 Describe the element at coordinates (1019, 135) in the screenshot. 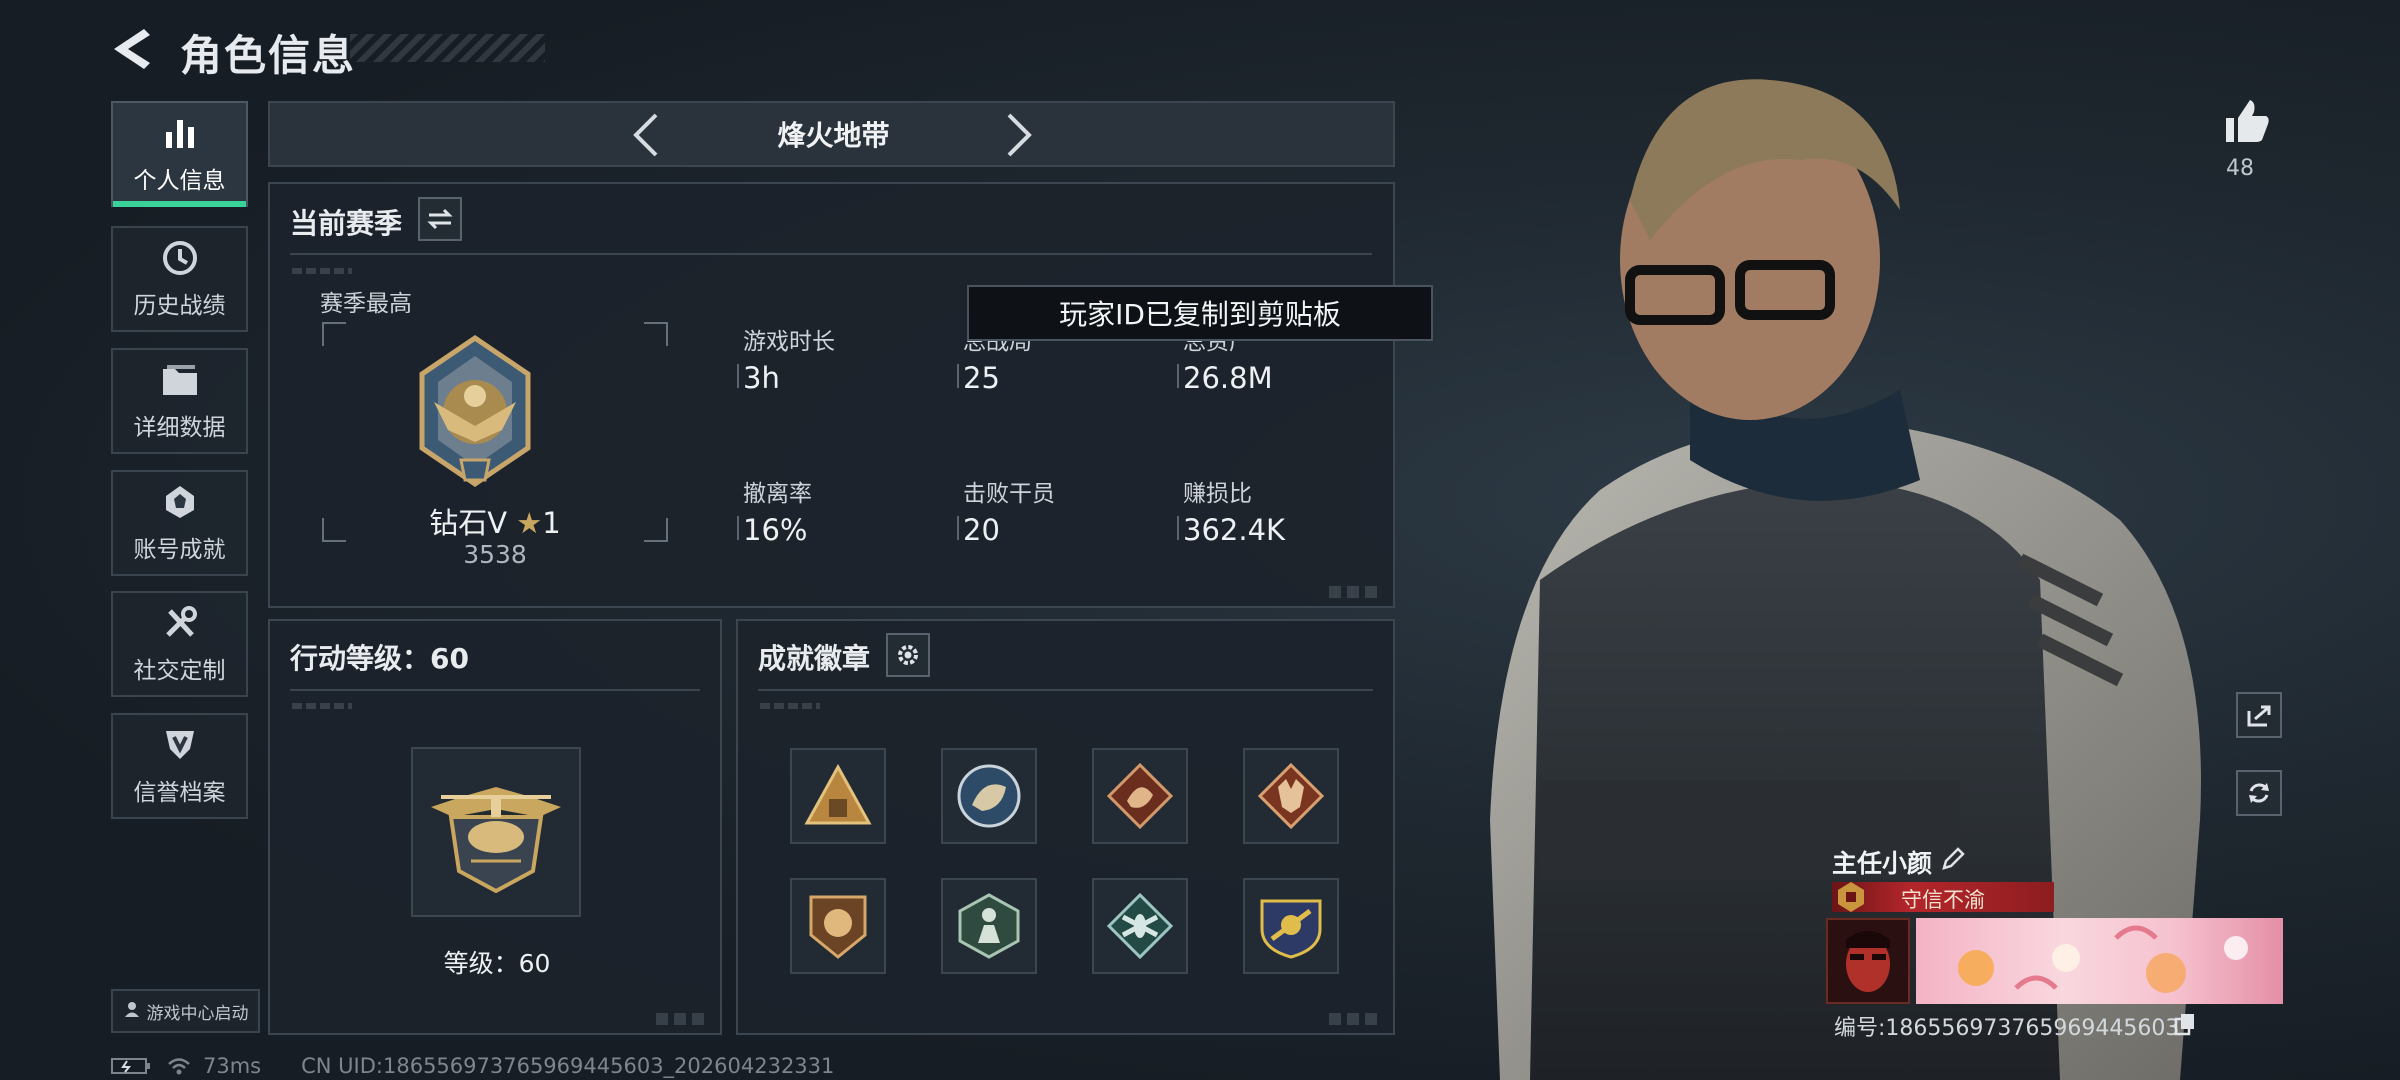

I see `chevron-right-icon` at that location.